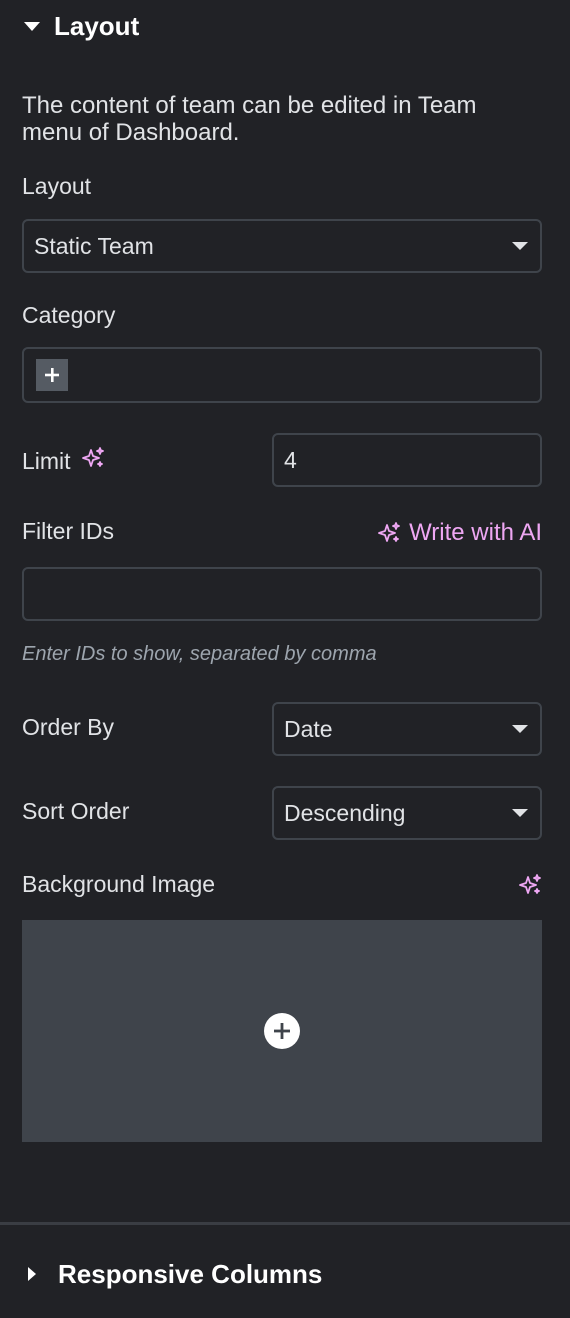 The image size is (570, 1318). What do you see at coordinates (285, 1223) in the screenshot?
I see `section-divider` at bounding box center [285, 1223].